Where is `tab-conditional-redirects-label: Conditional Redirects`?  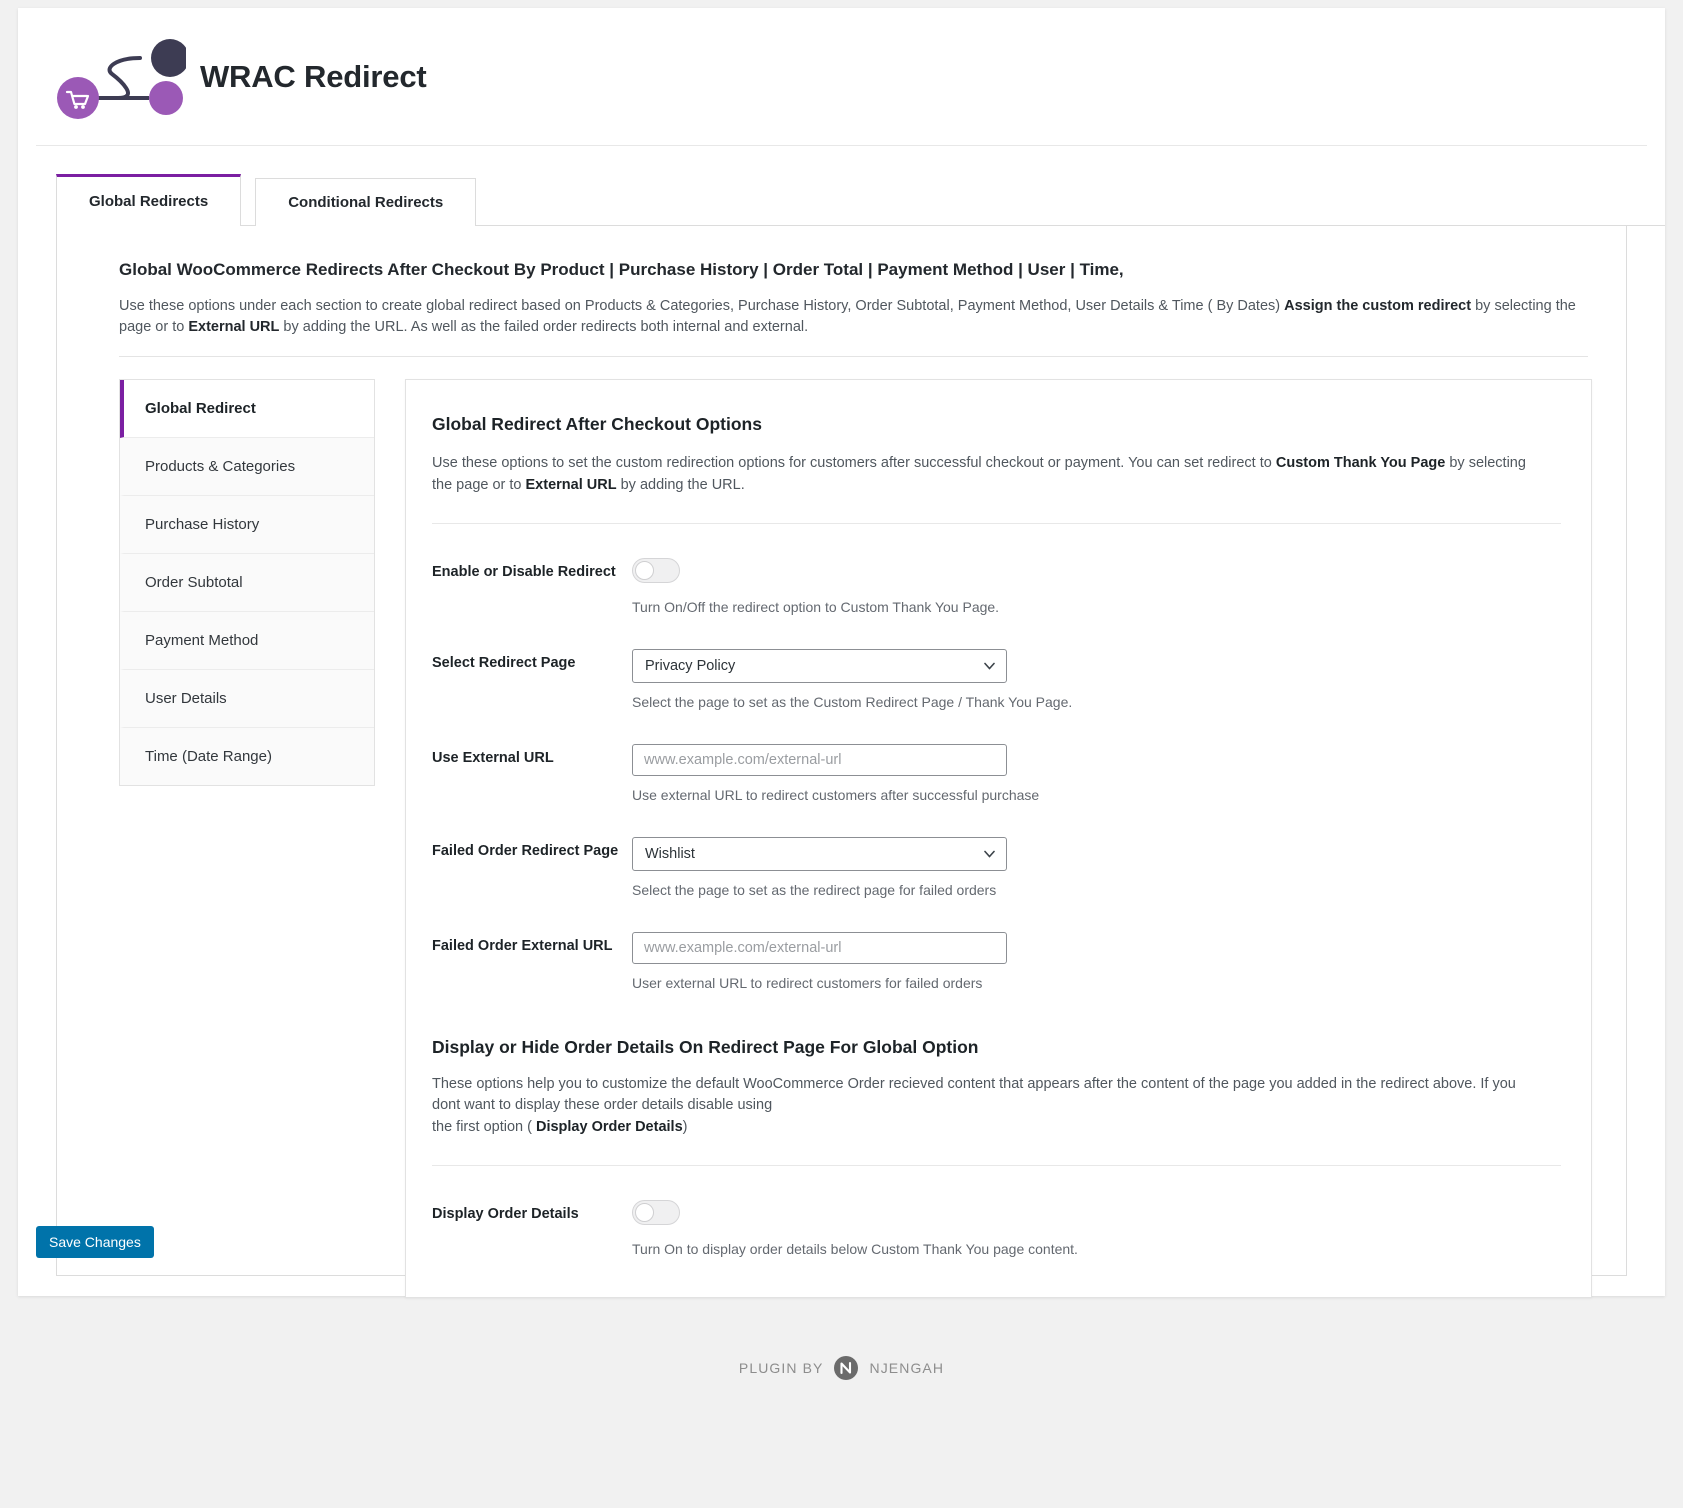 tab-conditional-redirects-label: Conditional Redirects is located at coordinates (366, 202).